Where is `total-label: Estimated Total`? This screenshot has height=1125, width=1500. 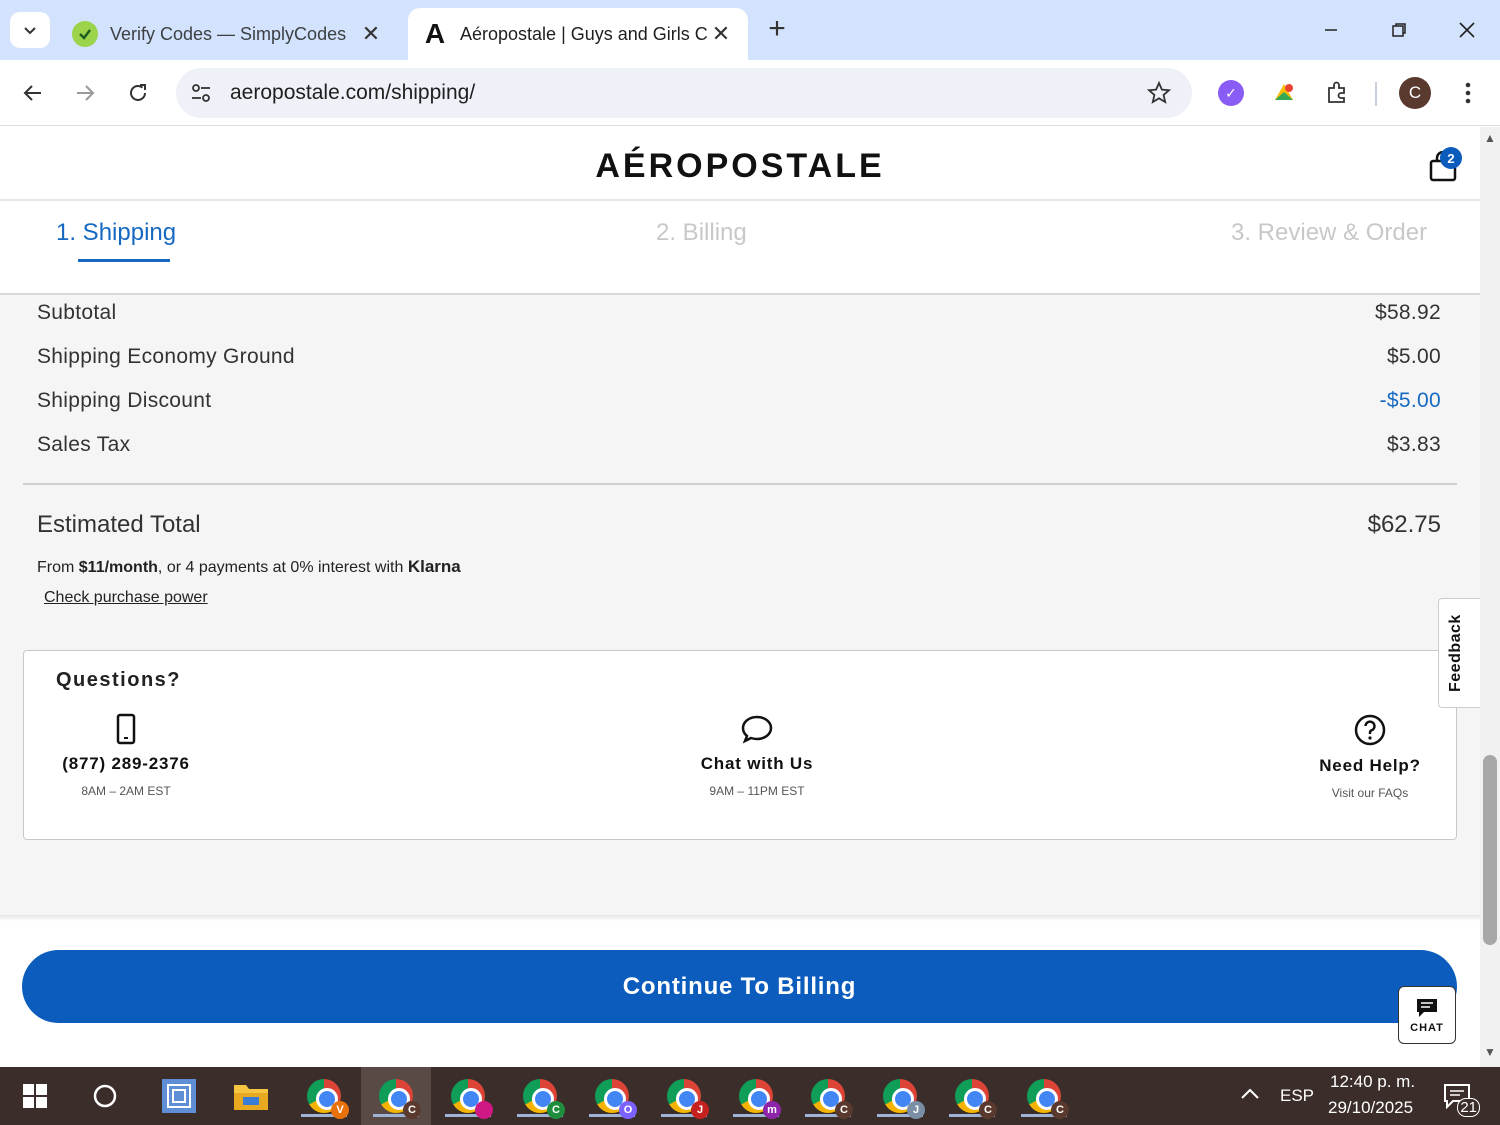
total-label: Estimated Total is located at coordinates (119, 524).